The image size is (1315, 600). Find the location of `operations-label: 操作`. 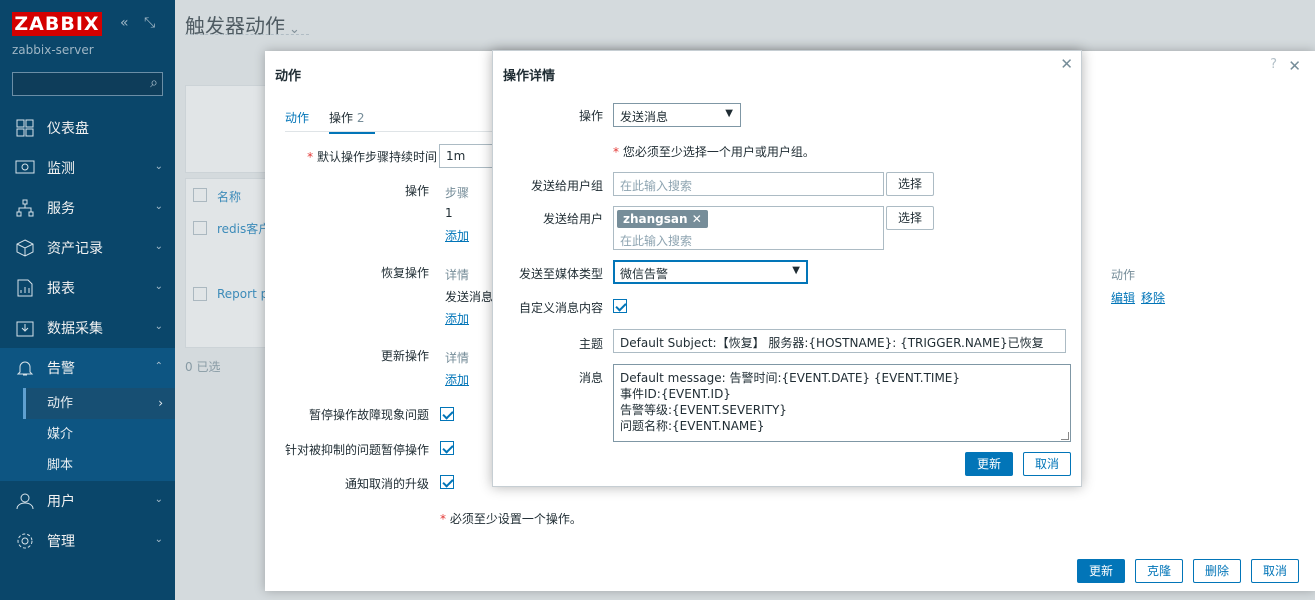

operations-label: 操作 is located at coordinates (416, 191).